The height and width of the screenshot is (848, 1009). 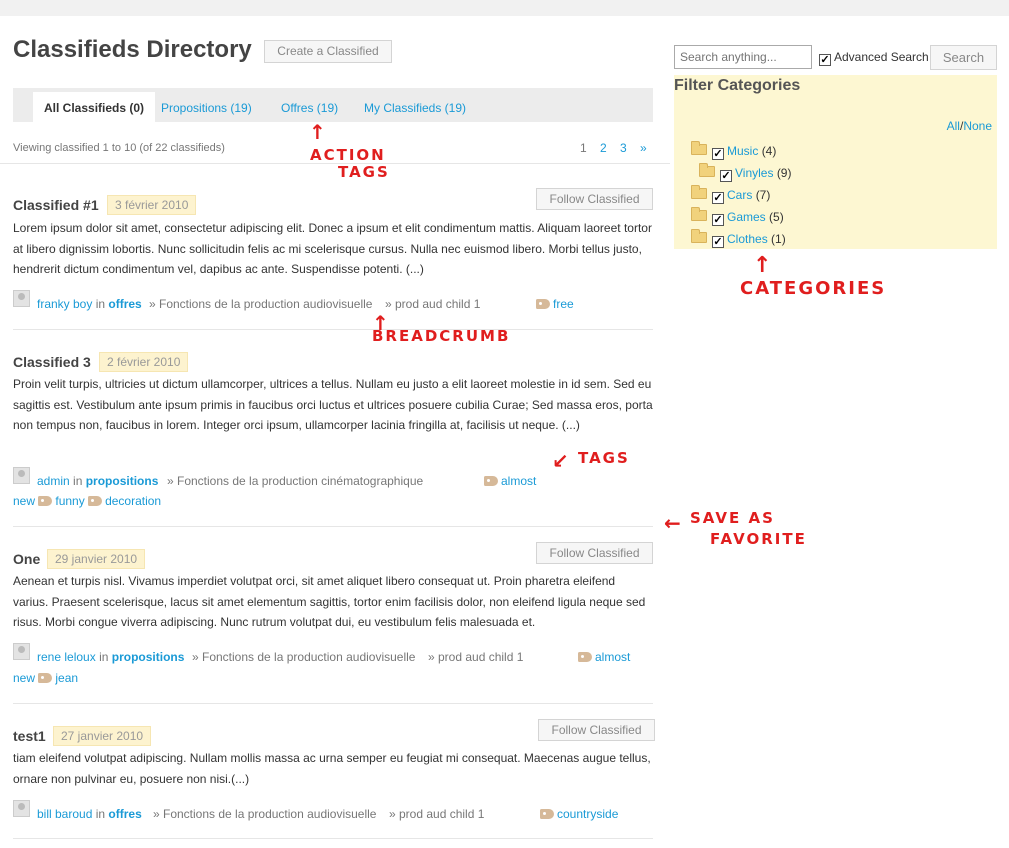 I want to click on category-count: (9), so click(x=784, y=173).